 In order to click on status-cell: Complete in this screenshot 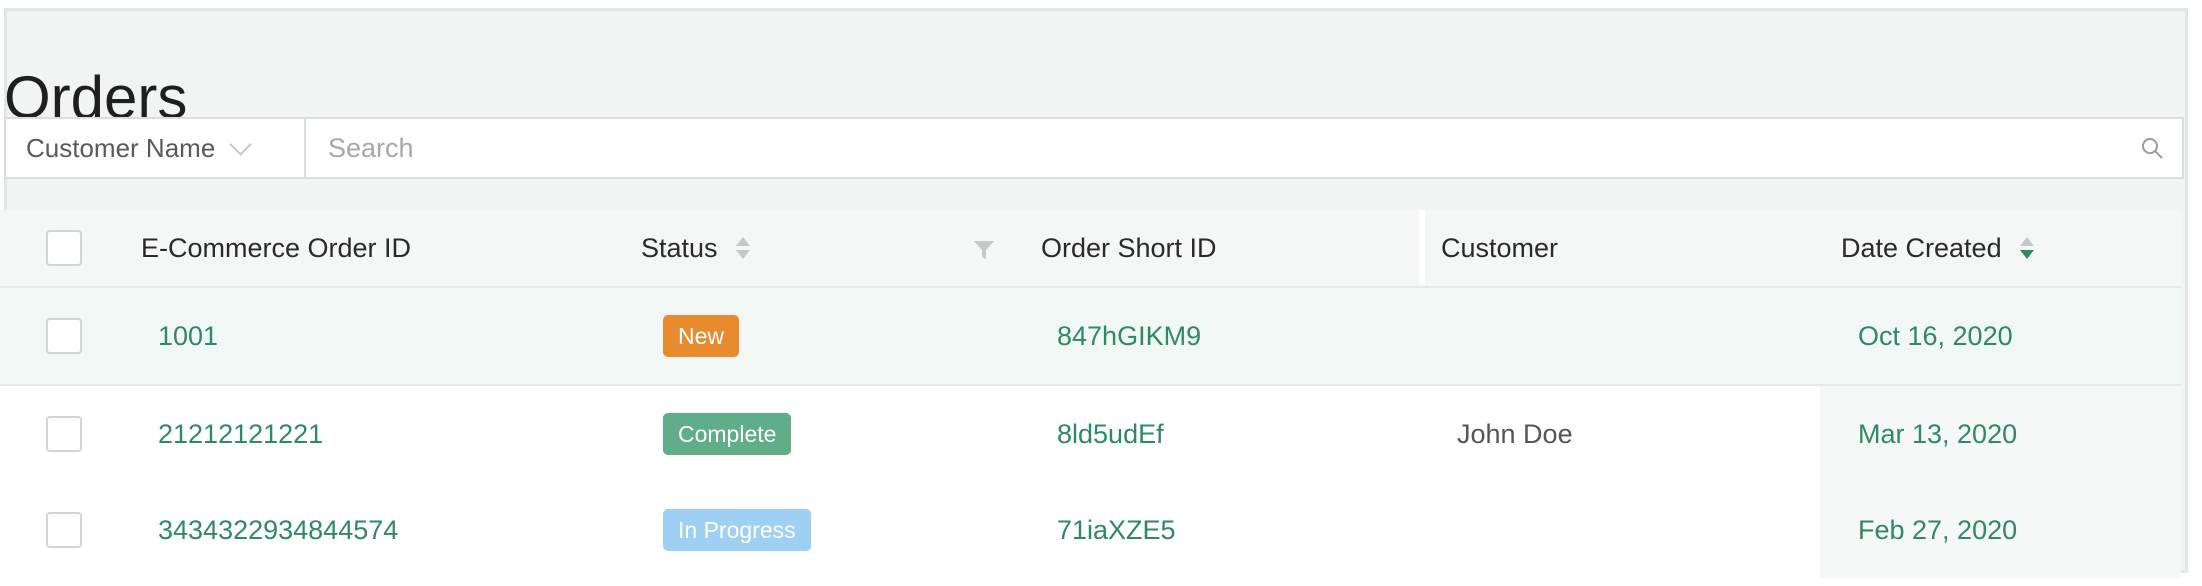, I will do `click(727, 434)`.